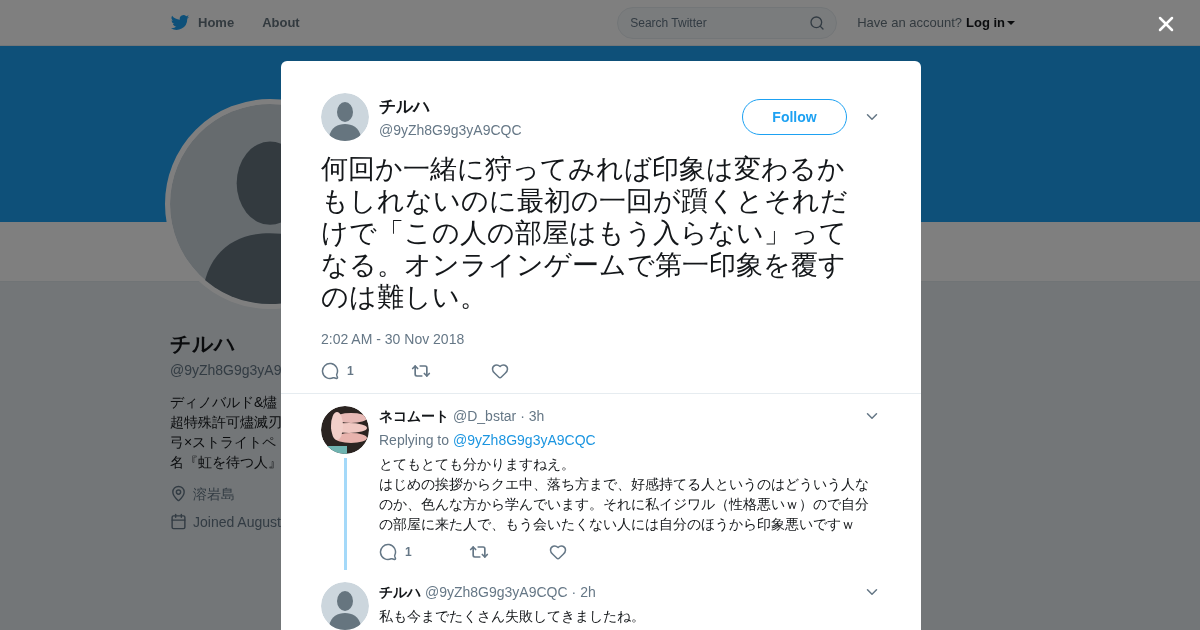 This screenshot has height=630, width=1200. What do you see at coordinates (178, 493) in the screenshot?
I see `location-icon` at bounding box center [178, 493].